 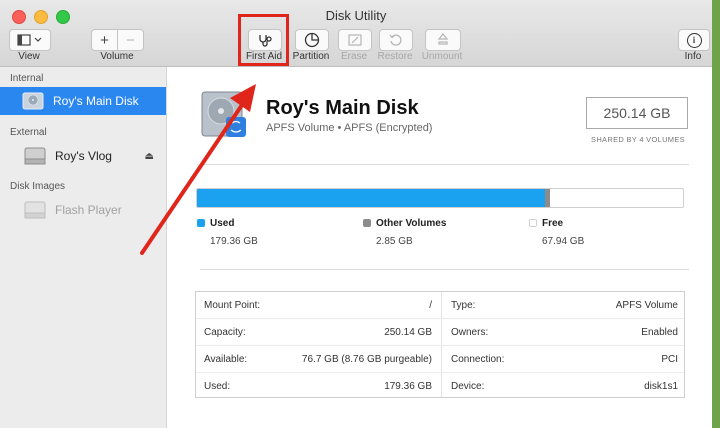 I want to click on desktop-background, so click(x=716, y=214).